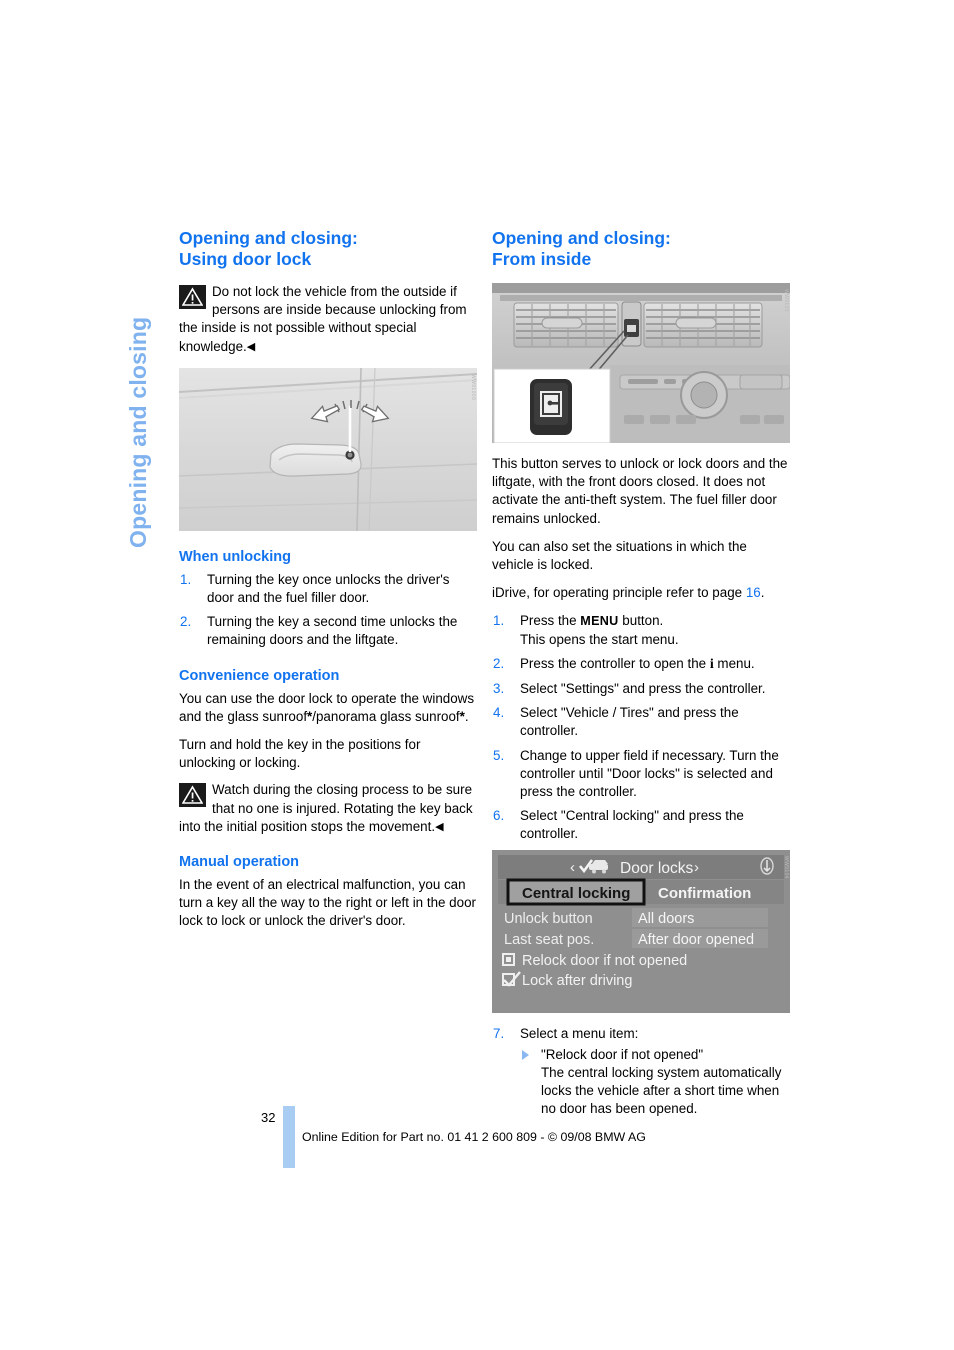 The width and height of the screenshot is (954, 1350). I want to click on step-text: Select a menu item:, so click(579, 1033).